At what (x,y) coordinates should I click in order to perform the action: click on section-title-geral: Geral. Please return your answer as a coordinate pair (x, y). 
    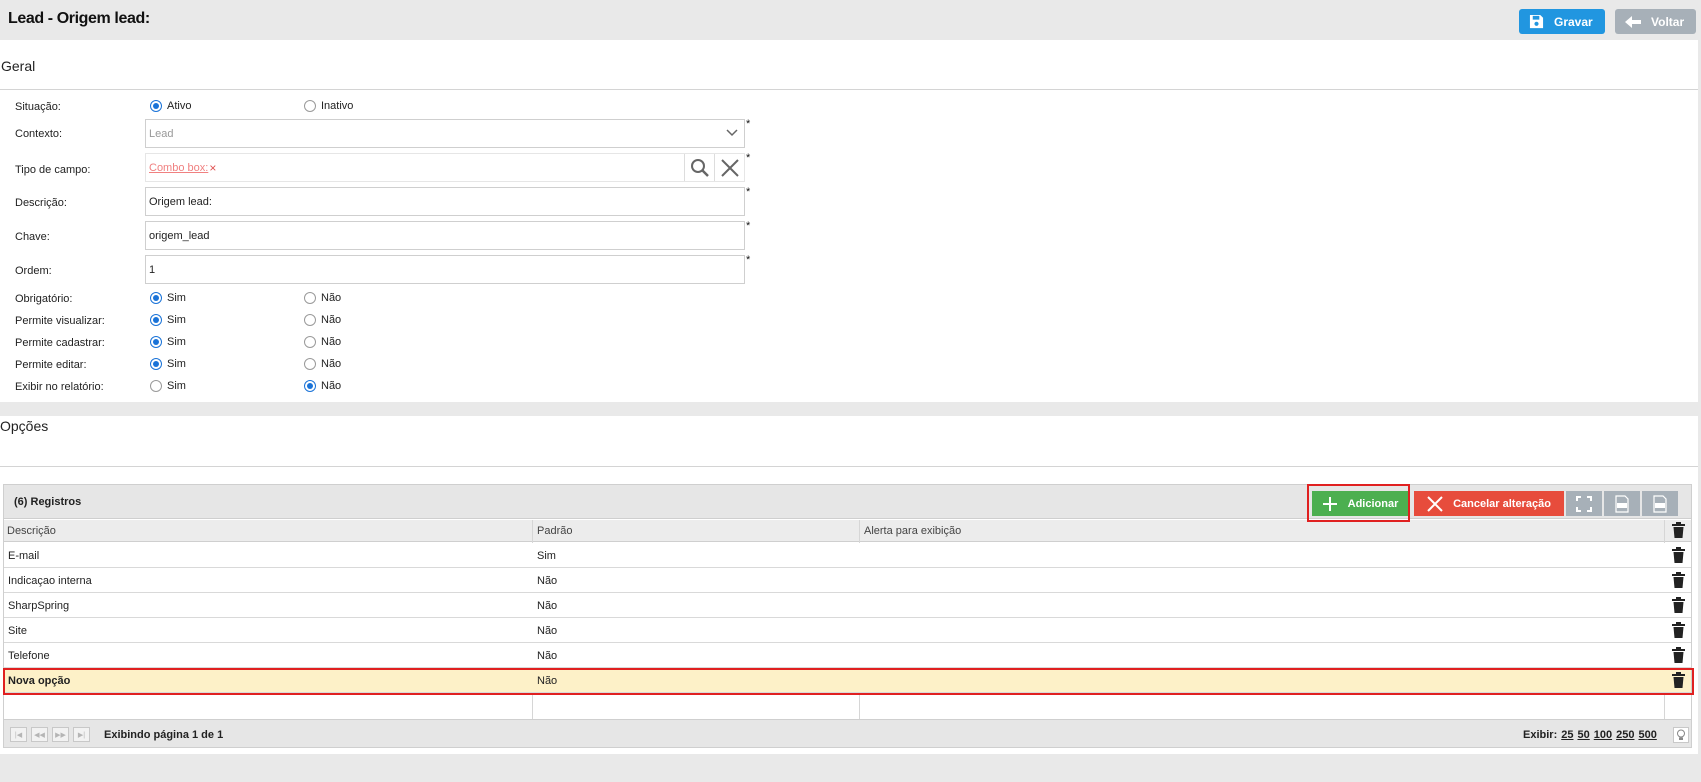
    Looking at the image, I should click on (18, 66).